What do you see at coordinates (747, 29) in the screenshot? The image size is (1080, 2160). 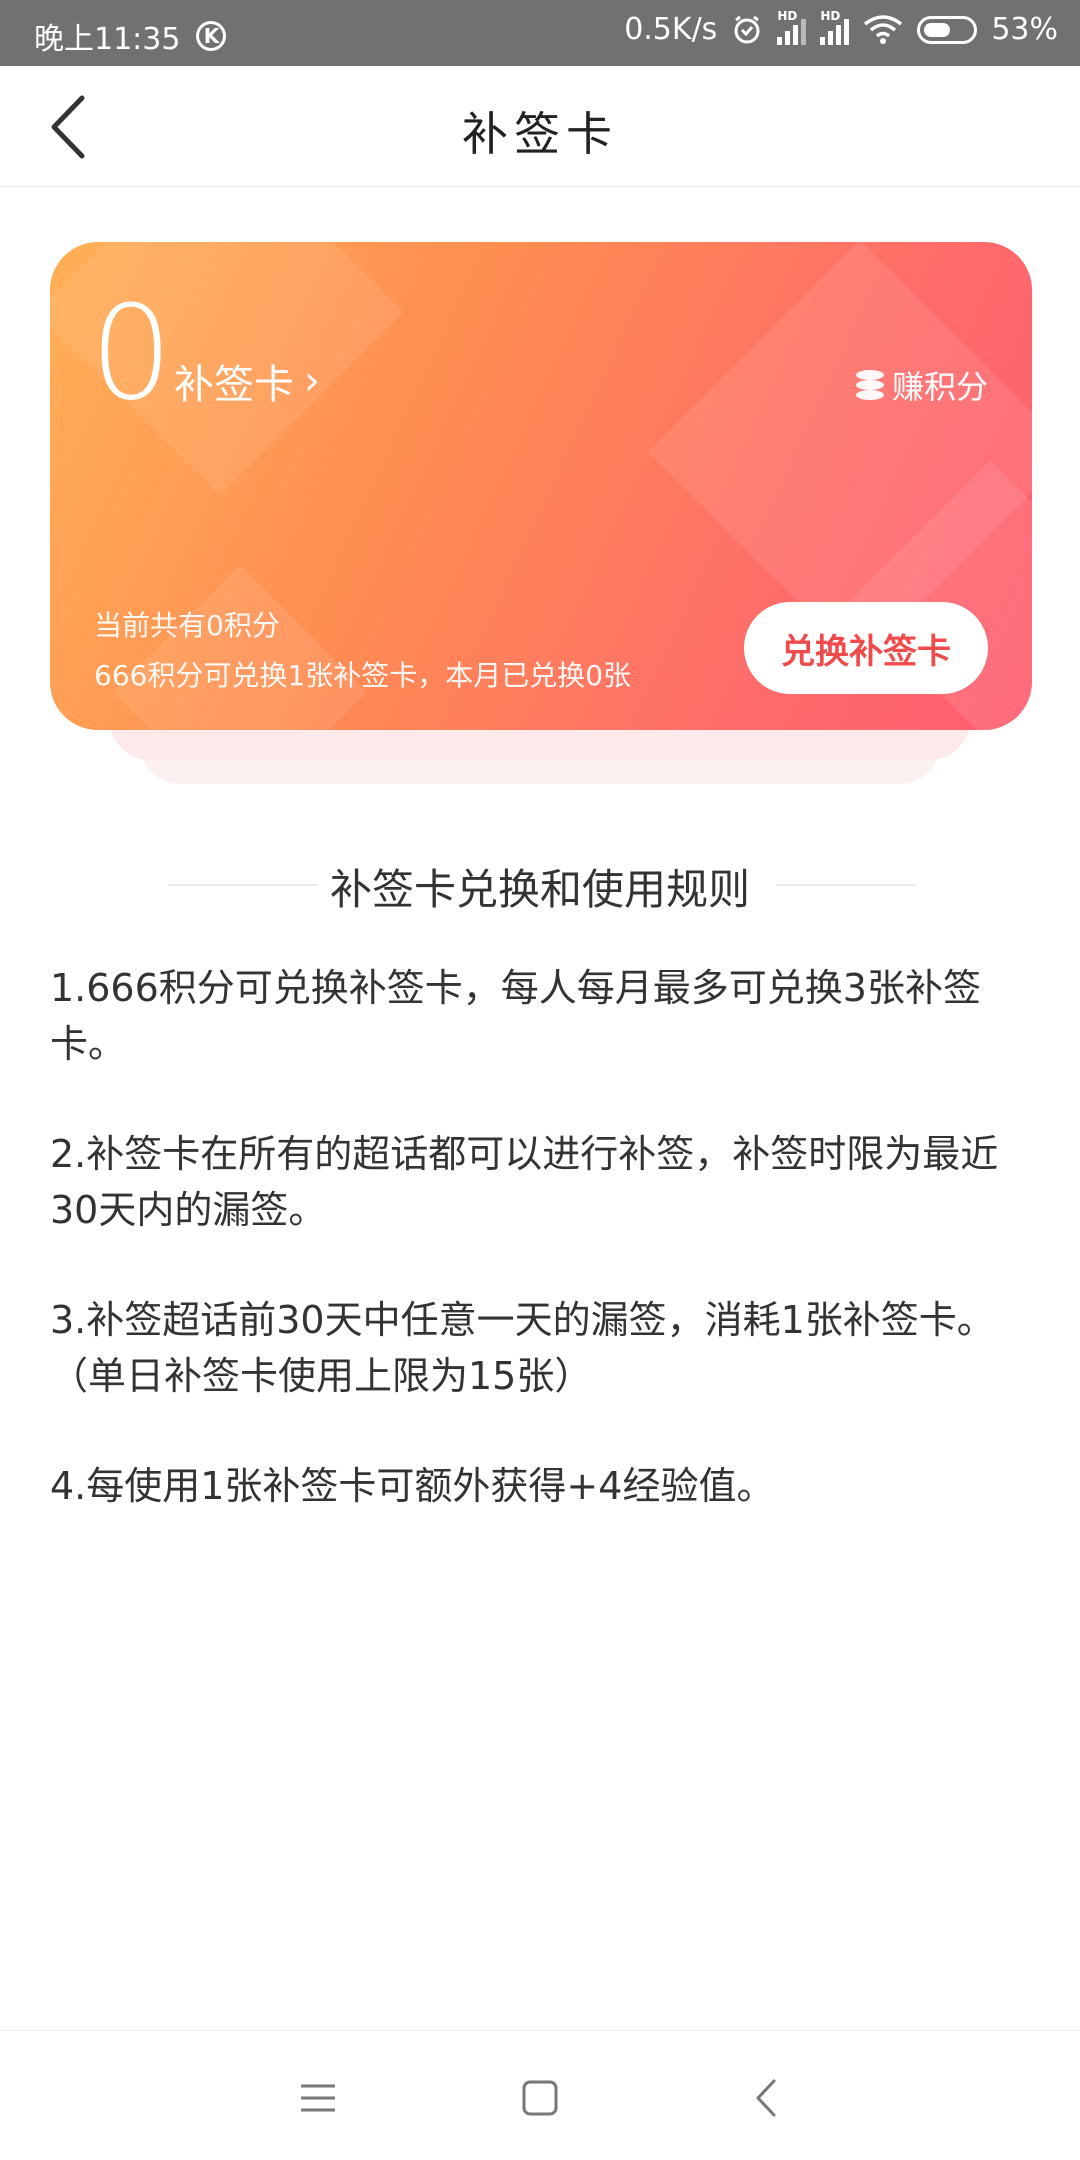 I see `alarm-icon` at bounding box center [747, 29].